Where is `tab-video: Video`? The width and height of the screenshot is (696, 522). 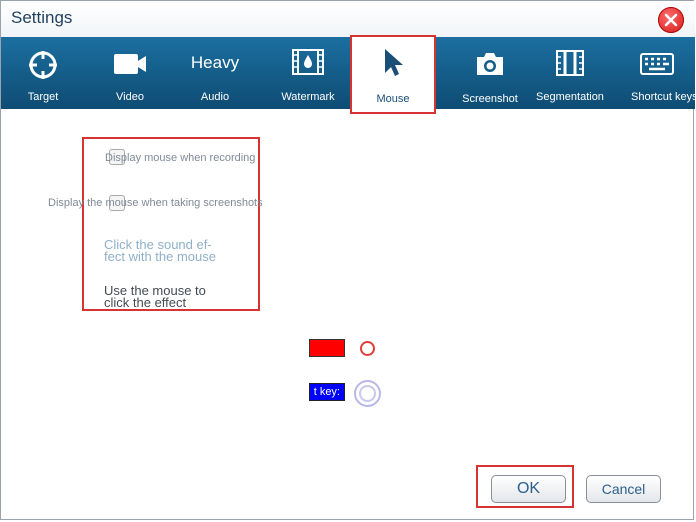 tab-video: Video is located at coordinates (130, 73).